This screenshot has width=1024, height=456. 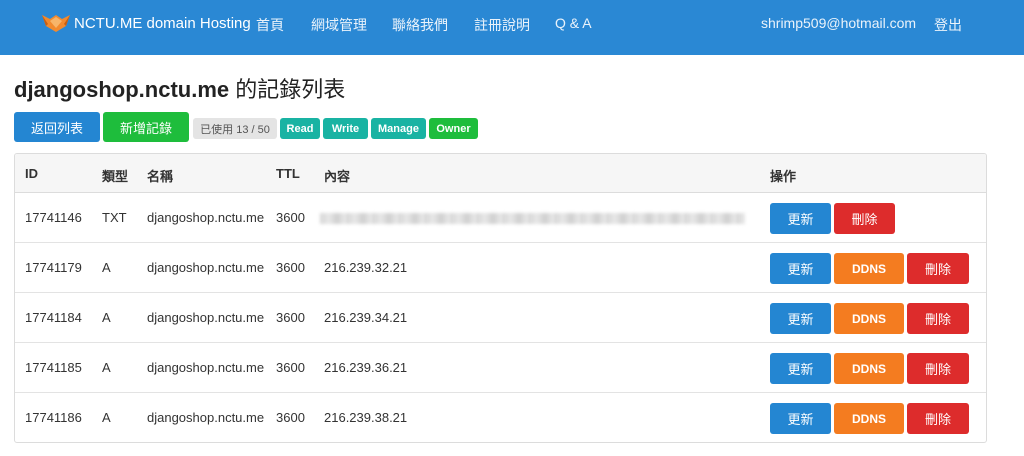 What do you see at coordinates (288, 173) in the screenshot?
I see `header-ttl: TTL` at bounding box center [288, 173].